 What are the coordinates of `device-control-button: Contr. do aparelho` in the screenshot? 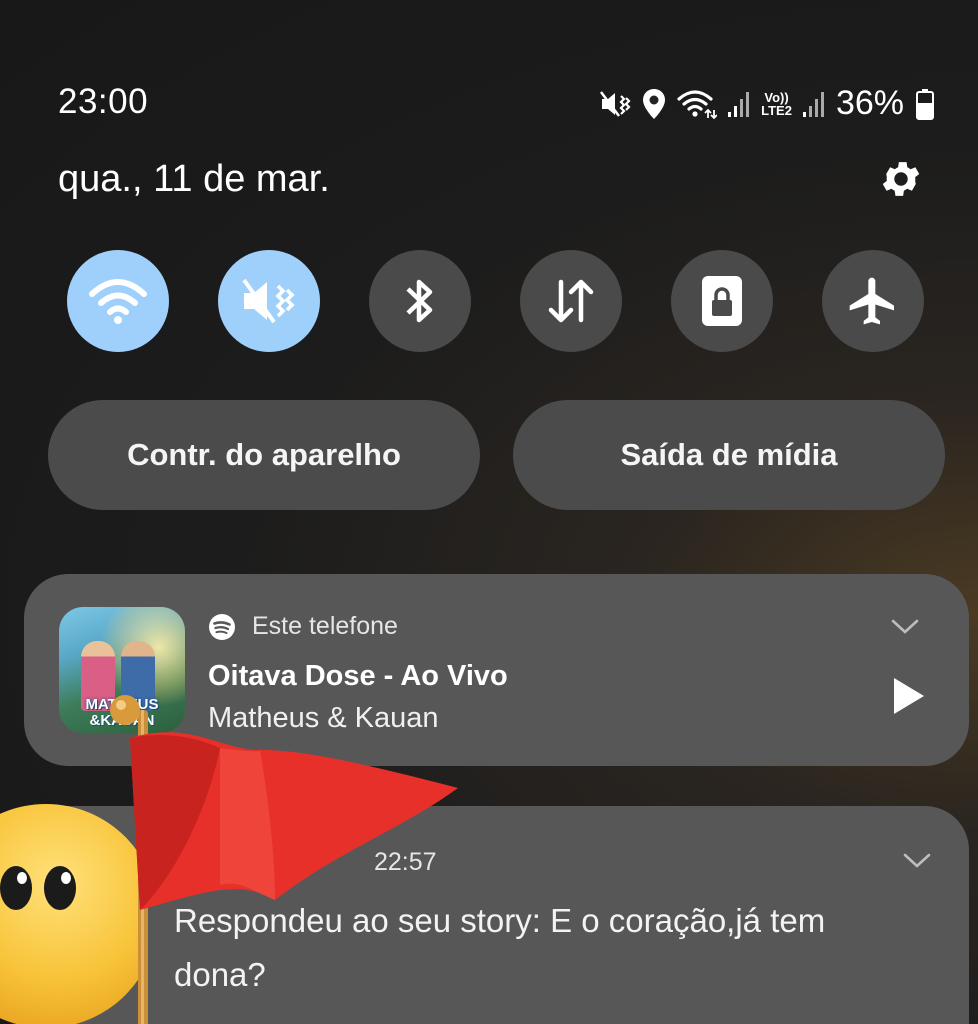 It's located at (264, 455).